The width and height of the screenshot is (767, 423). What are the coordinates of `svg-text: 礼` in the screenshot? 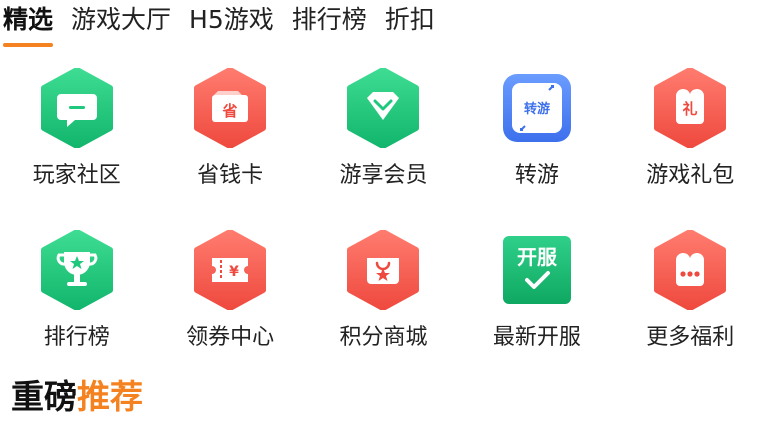 It's located at (690, 109).